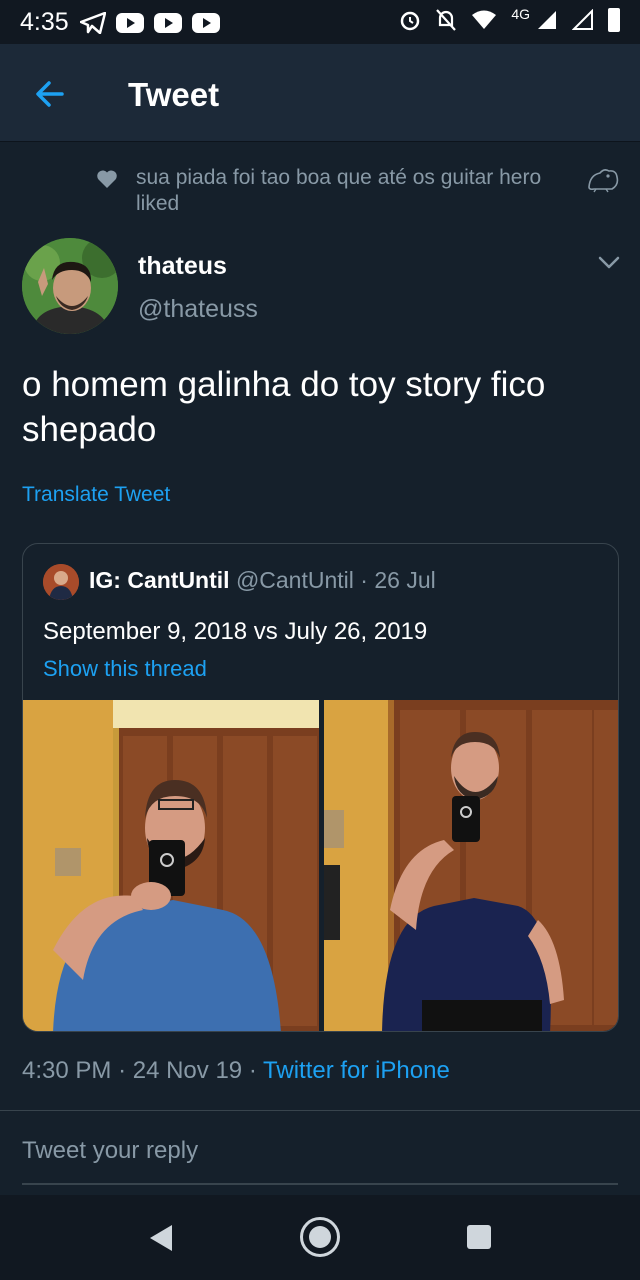 This screenshot has width=640, height=1280. I want to click on quoted-author-name: IG: CantUntil, so click(159, 580).